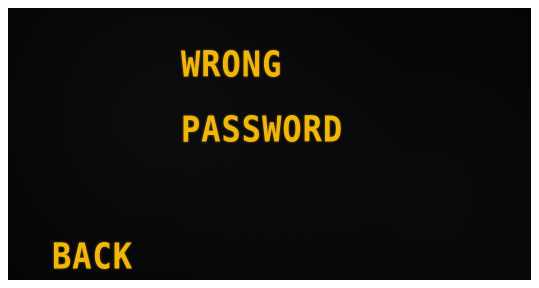 The image size is (539, 288). I want to click on error-message-line-2: PASSWORD, so click(262, 129).